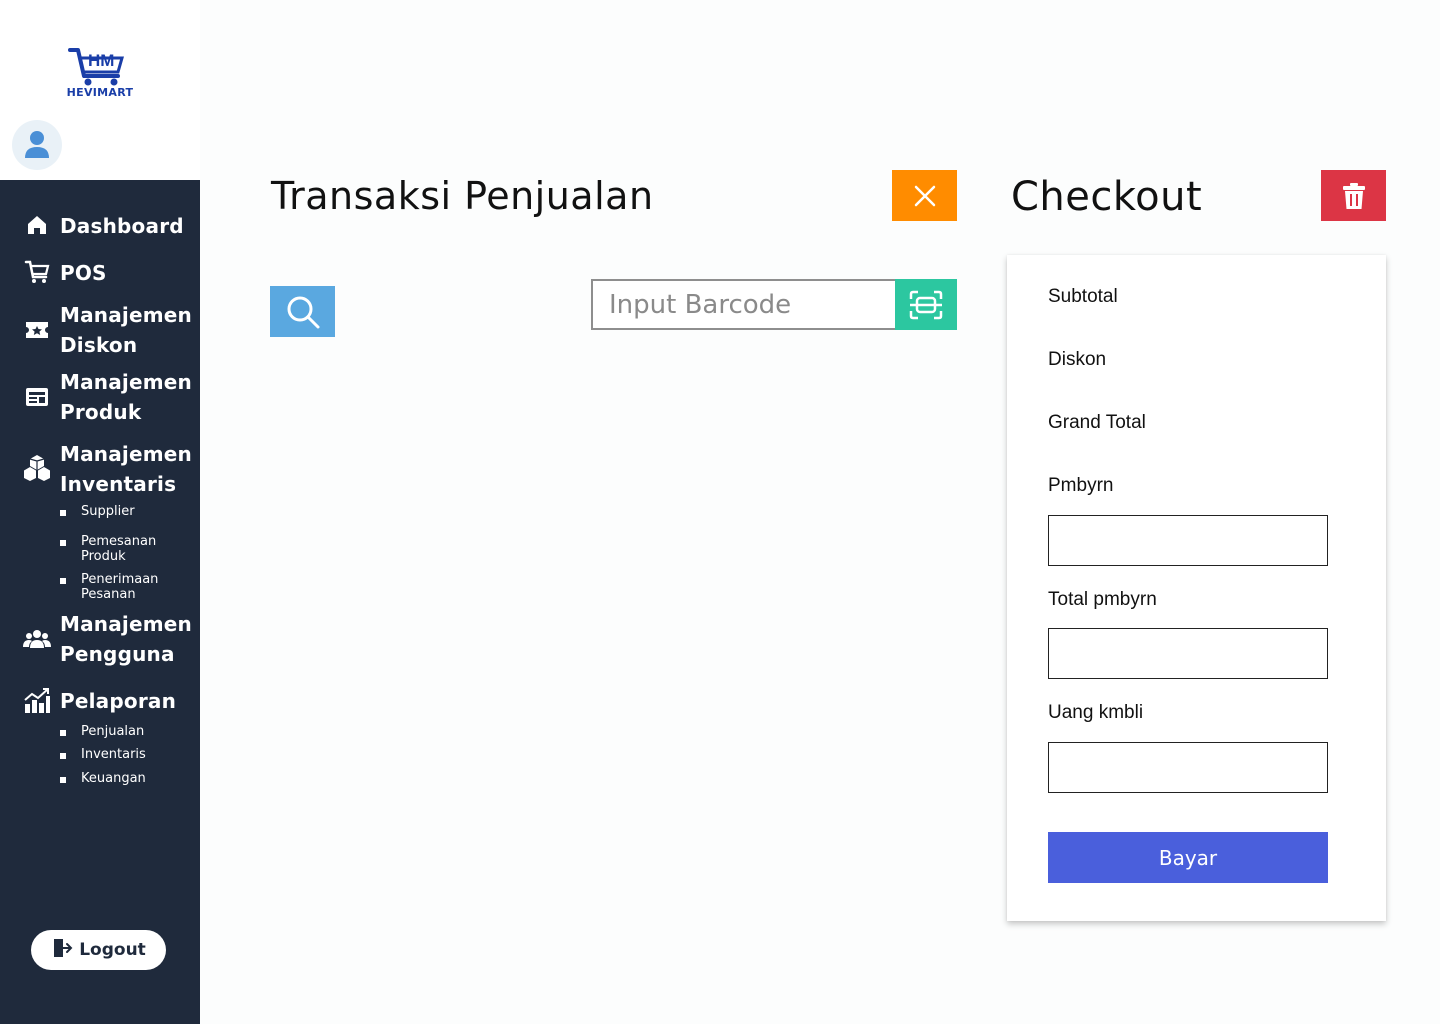  I want to click on sidebar-item-manajemen-pengguna: Manajemen Pengguna, so click(107, 639).